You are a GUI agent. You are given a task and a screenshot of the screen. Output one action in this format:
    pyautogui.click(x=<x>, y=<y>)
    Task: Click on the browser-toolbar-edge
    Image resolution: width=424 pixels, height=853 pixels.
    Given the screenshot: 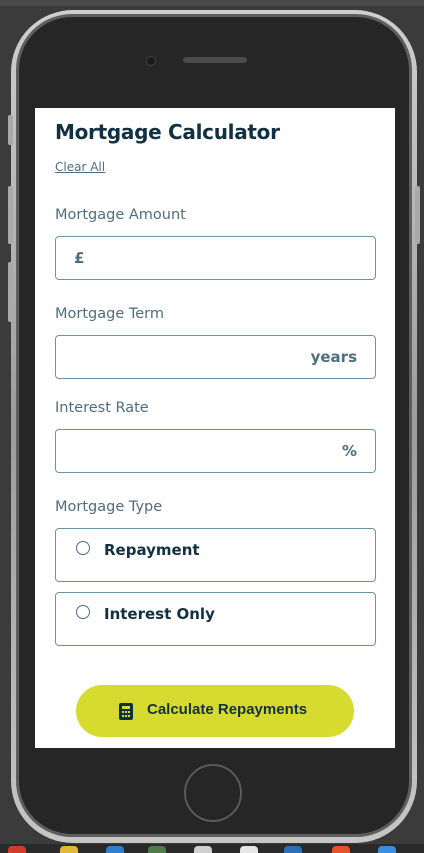 What is the action you would take?
    pyautogui.click(x=212, y=3)
    